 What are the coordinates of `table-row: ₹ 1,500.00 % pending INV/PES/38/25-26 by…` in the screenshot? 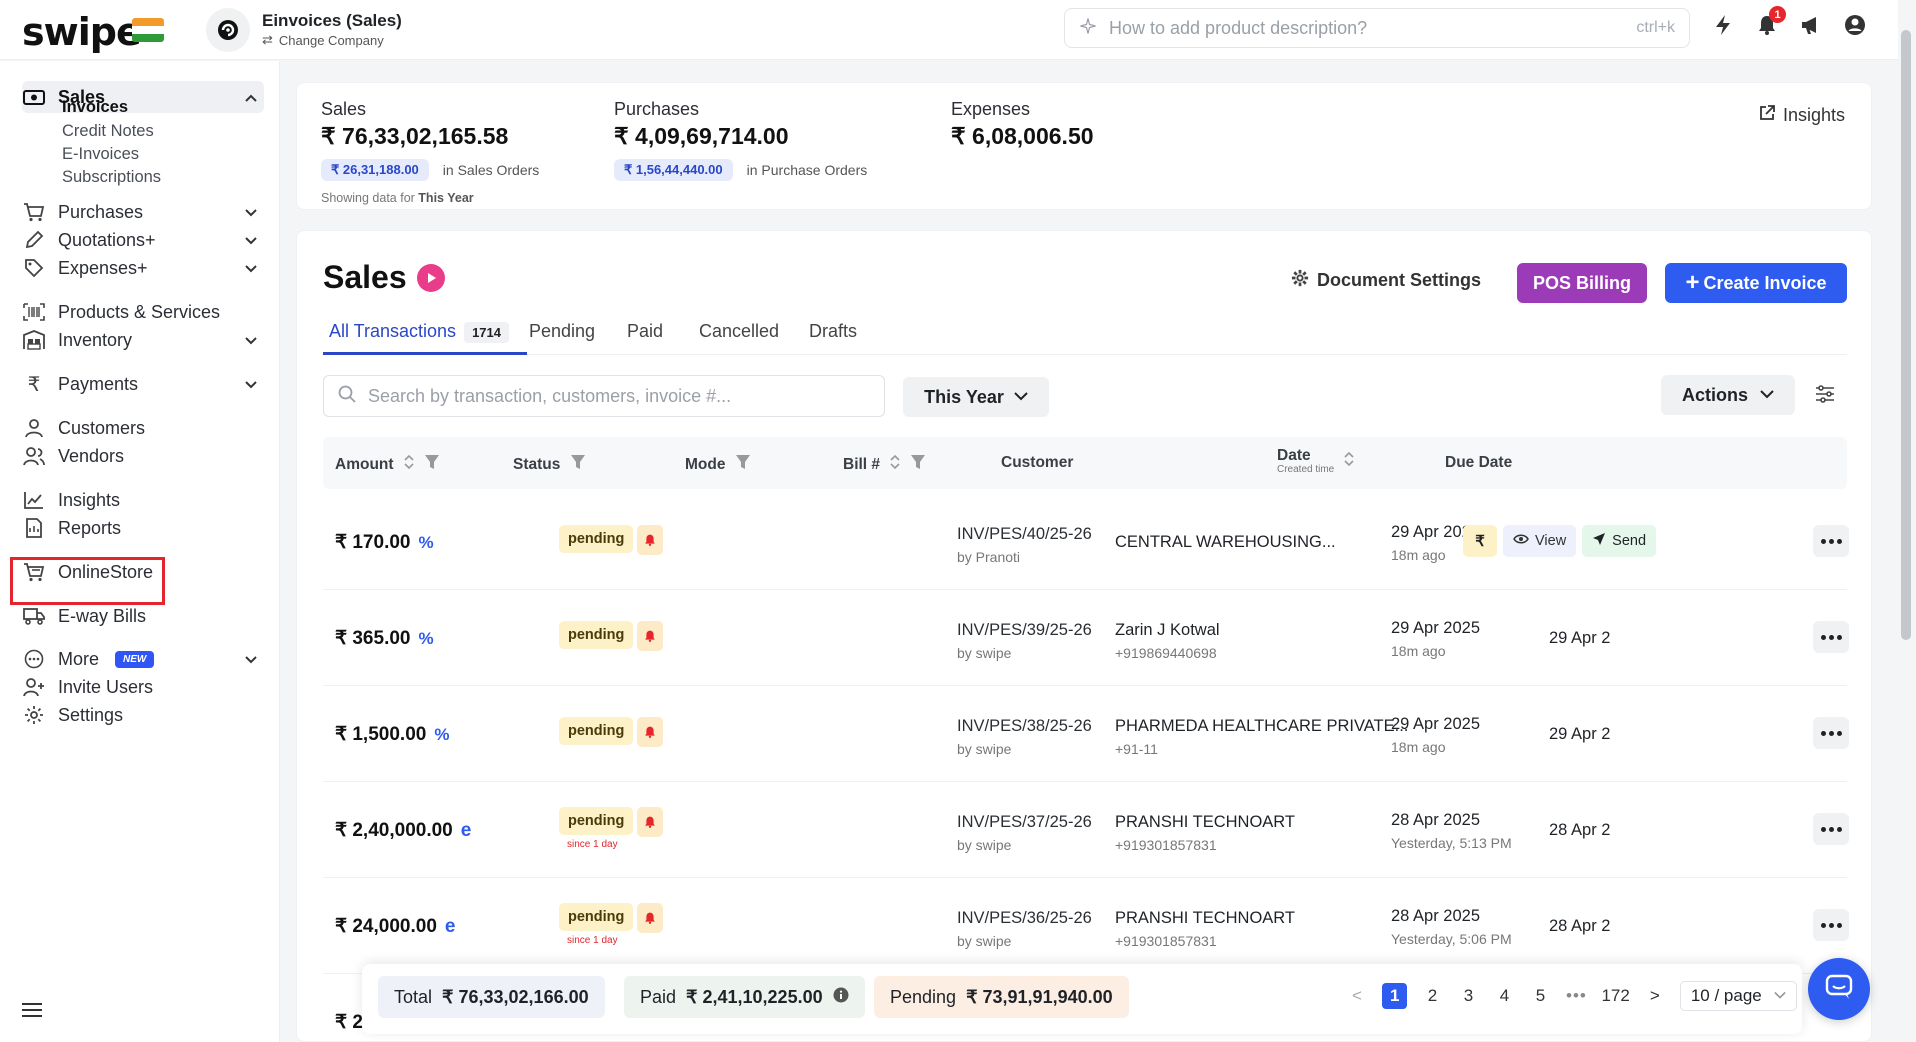 It's located at (1086, 734).